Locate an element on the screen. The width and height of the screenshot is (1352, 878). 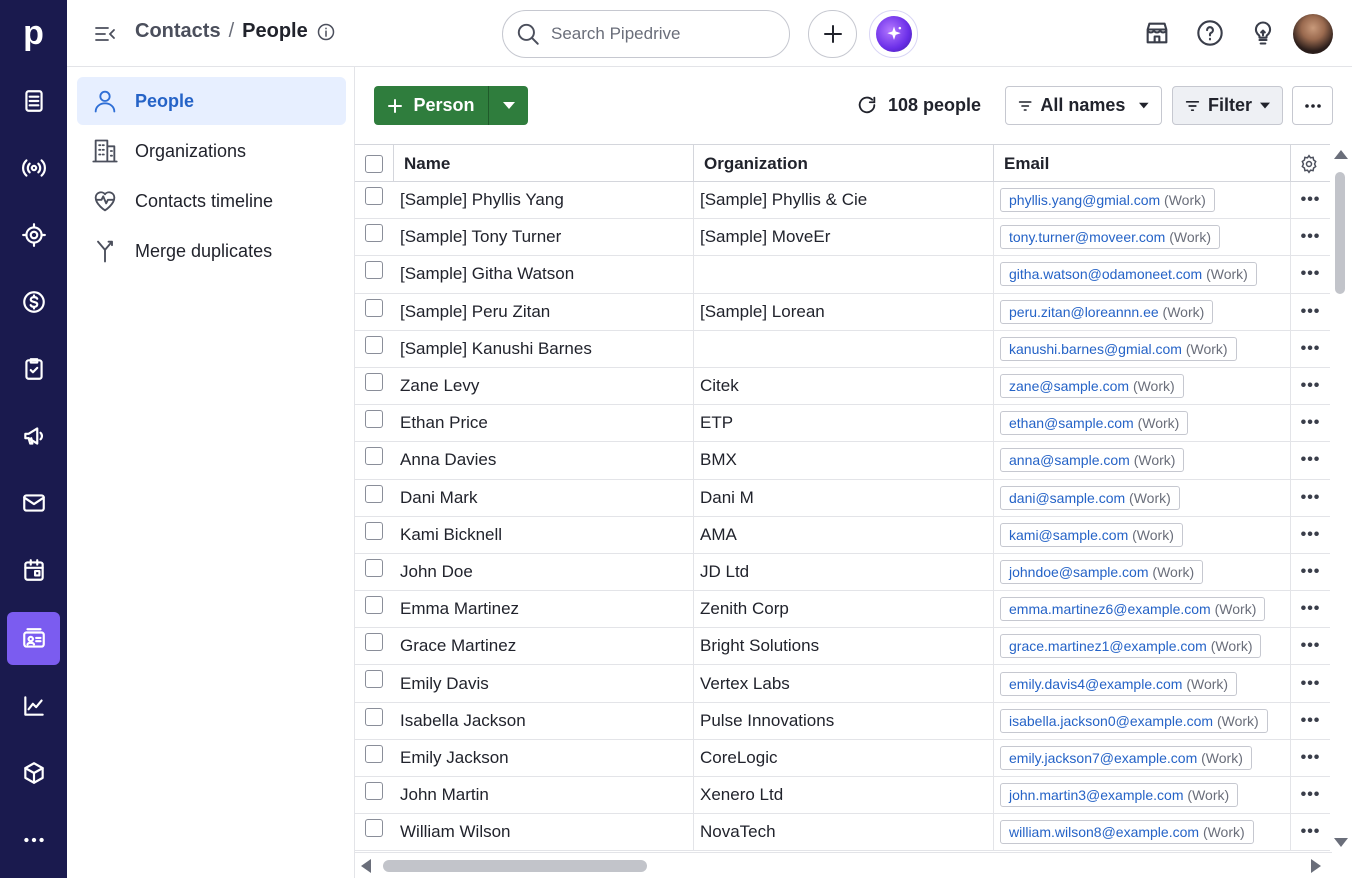
info-icon is located at coordinates (326, 32).